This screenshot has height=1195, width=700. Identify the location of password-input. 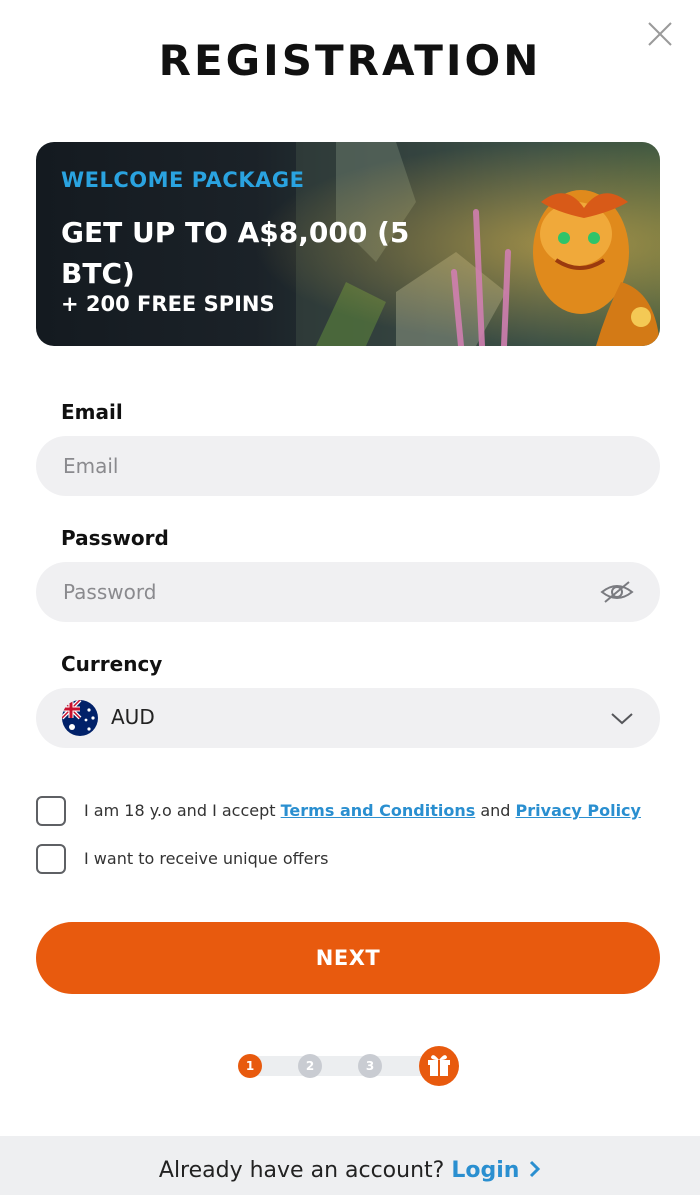
(348, 592).